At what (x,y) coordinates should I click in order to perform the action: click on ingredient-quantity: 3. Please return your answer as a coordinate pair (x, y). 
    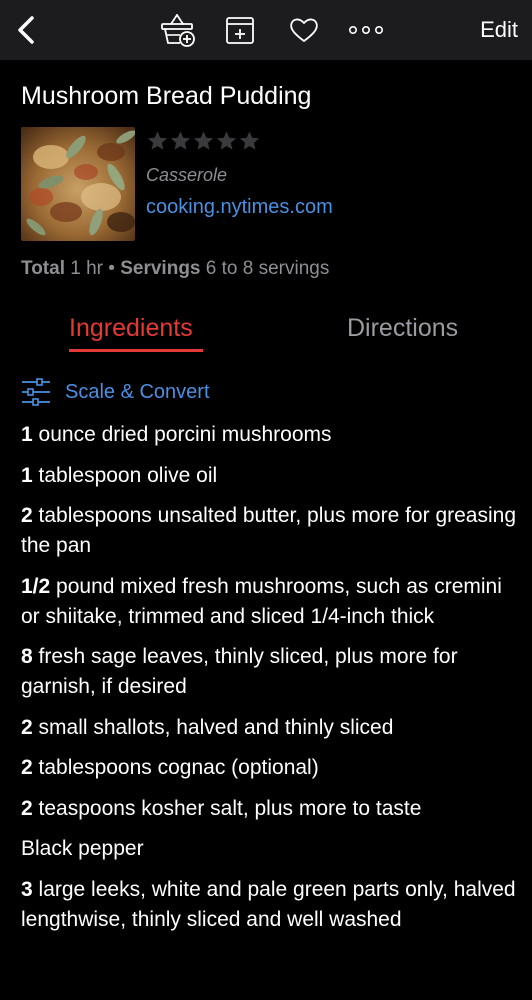
    Looking at the image, I should click on (27, 889).